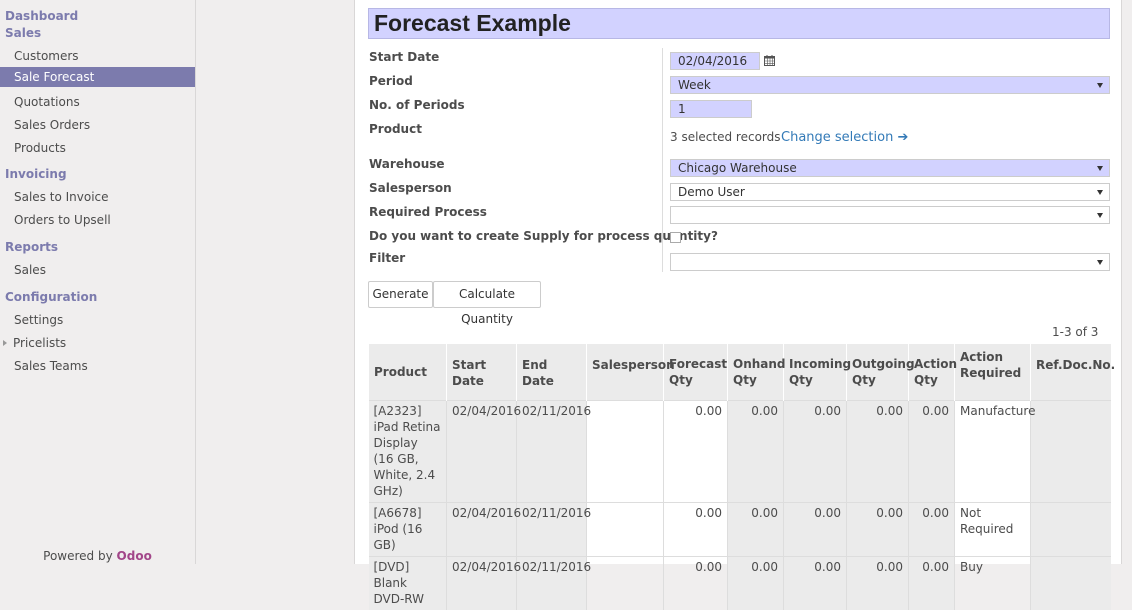 The image size is (1132, 610). I want to click on required-process-select, so click(890, 215).